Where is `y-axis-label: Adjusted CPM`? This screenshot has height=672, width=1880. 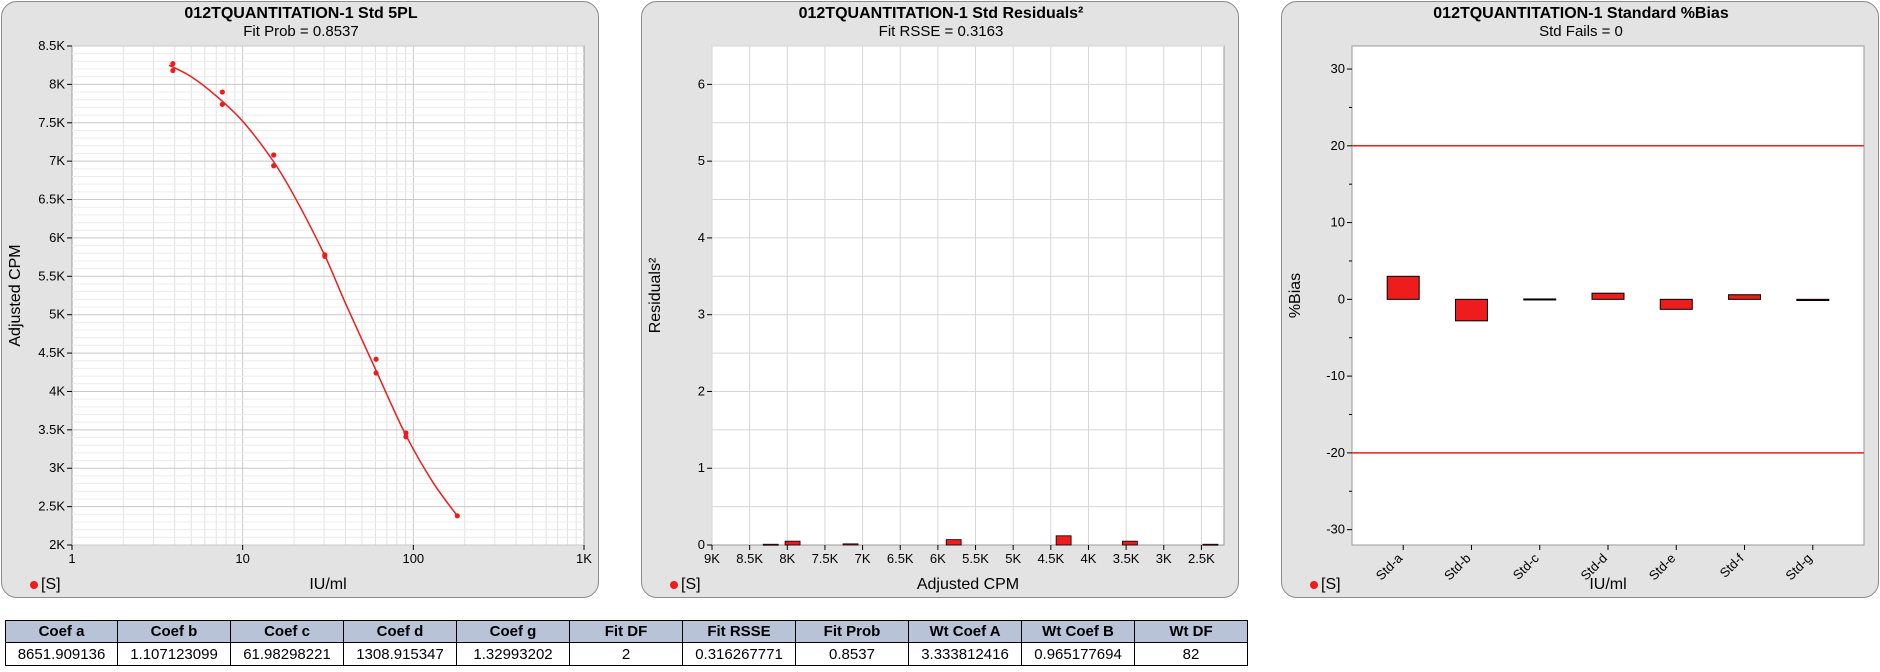
y-axis-label: Adjusted CPM is located at coordinates (15, 295).